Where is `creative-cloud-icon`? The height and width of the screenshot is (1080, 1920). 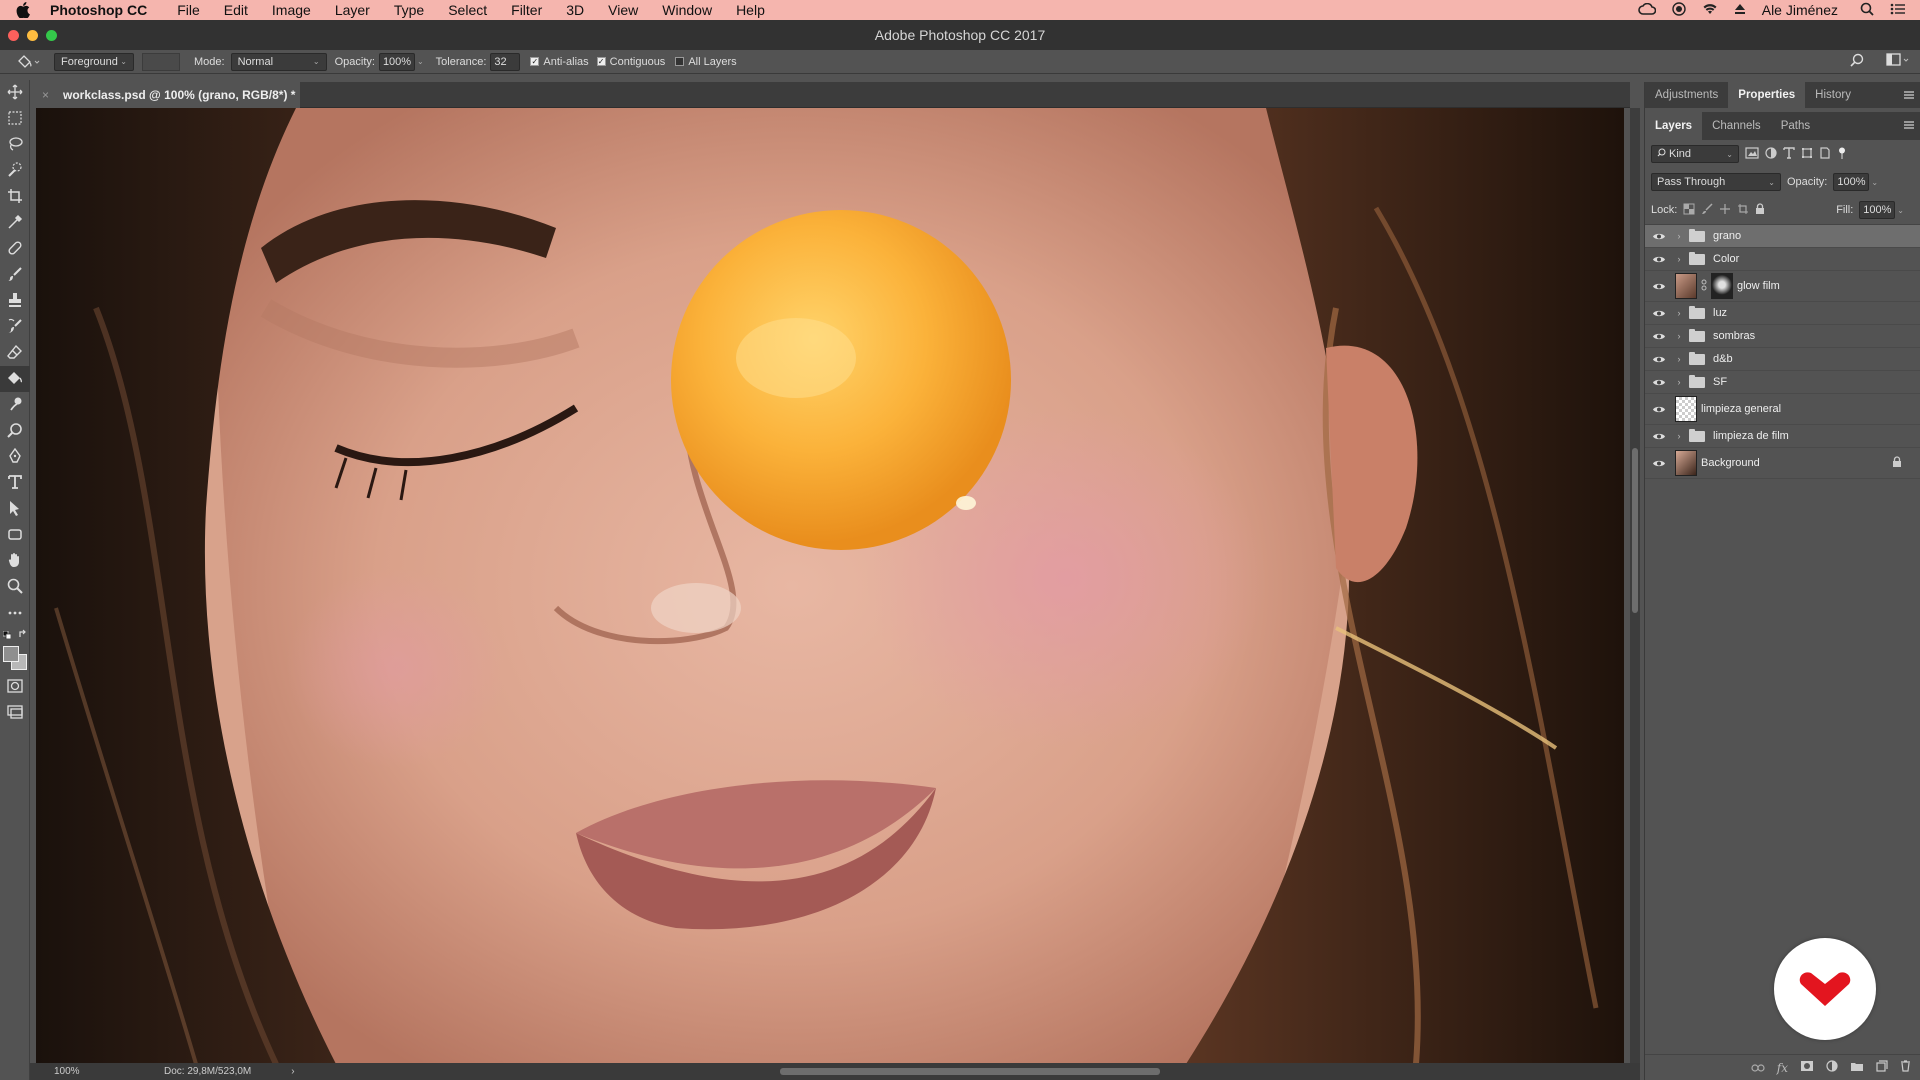
creative-cloud-icon is located at coordinates (1647, 10).